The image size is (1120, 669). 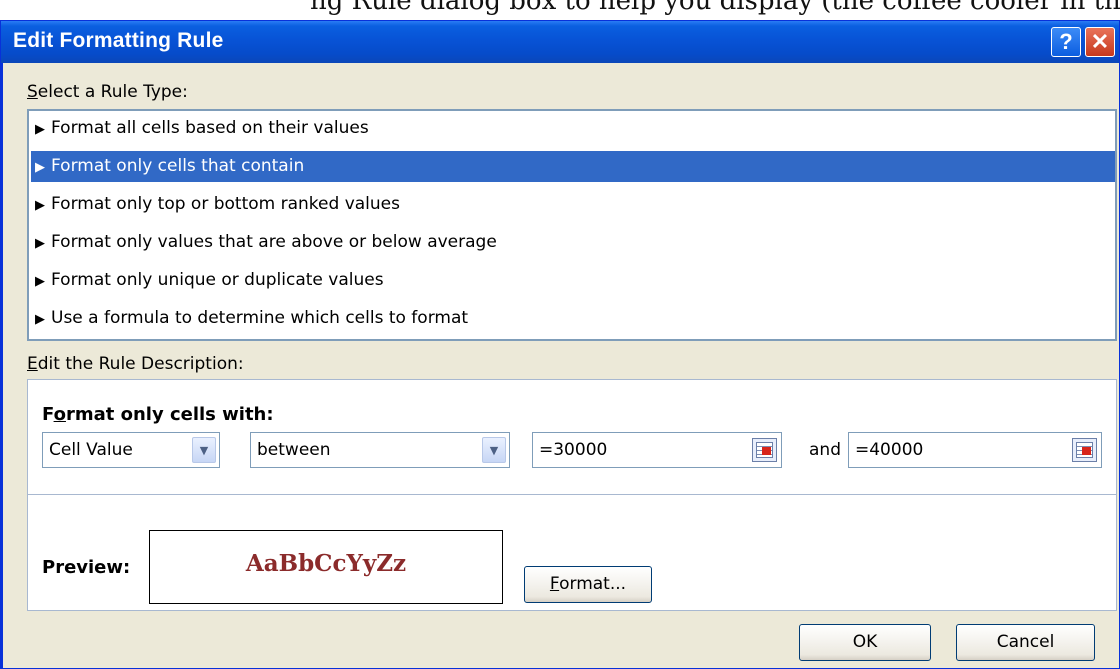 What do you see at coordinates (889, 450) in the screenshot?
I see `second-value-text: =40000` at bounding box center [889, 450].